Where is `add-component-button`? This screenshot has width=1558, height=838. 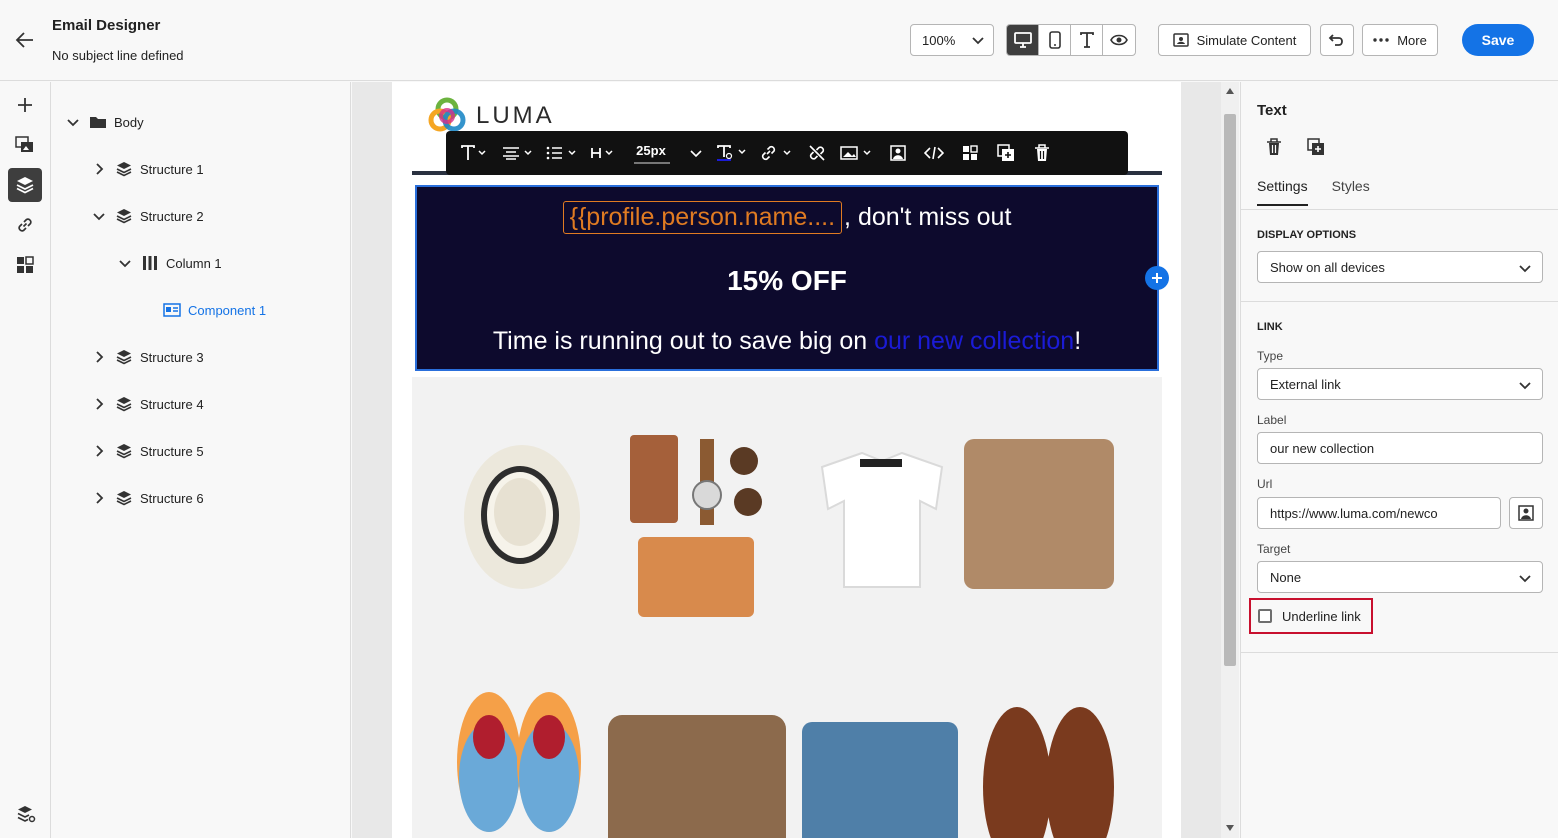
add-component-button is located at coordinates (1157, 278).